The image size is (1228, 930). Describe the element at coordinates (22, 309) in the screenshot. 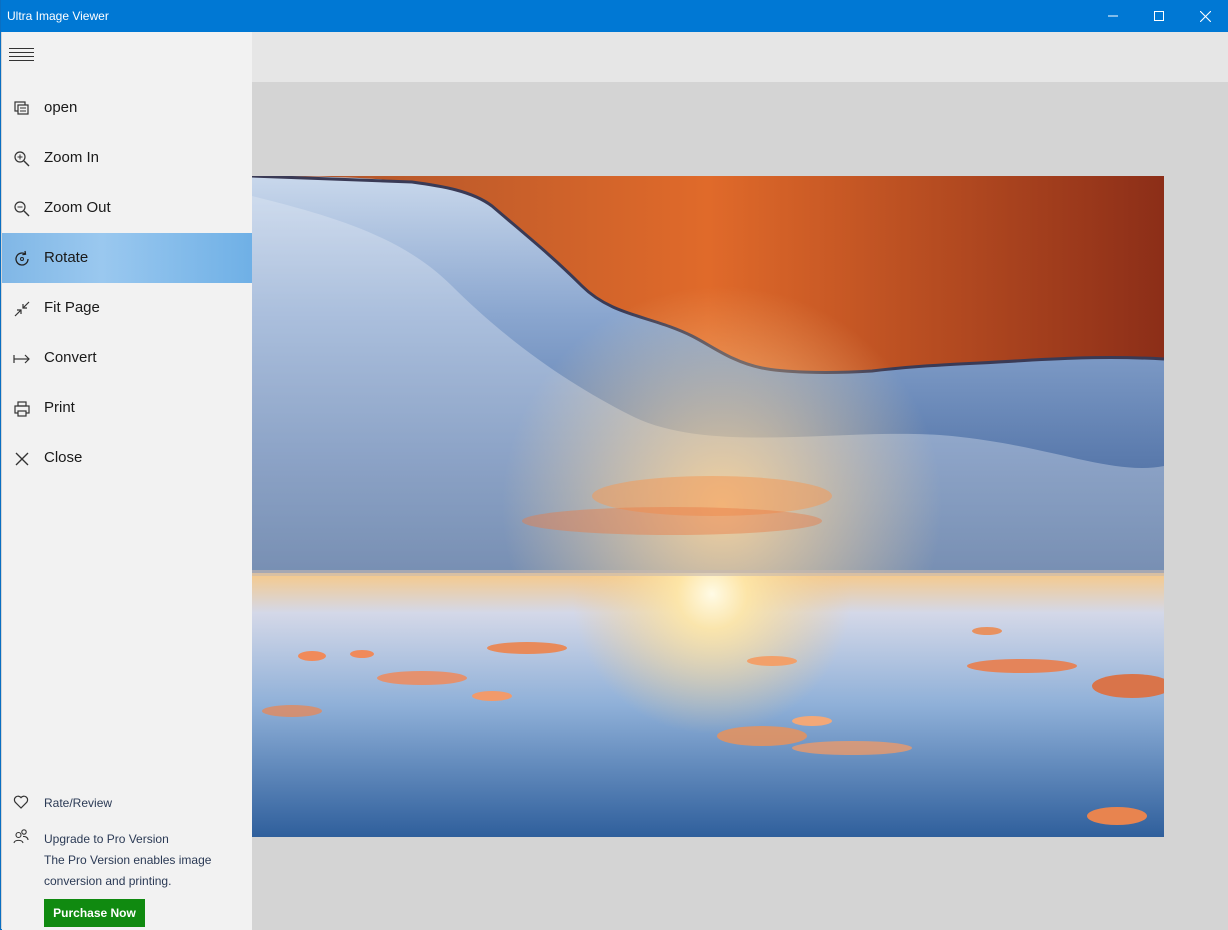

I see `fit-page-icon` at that location.